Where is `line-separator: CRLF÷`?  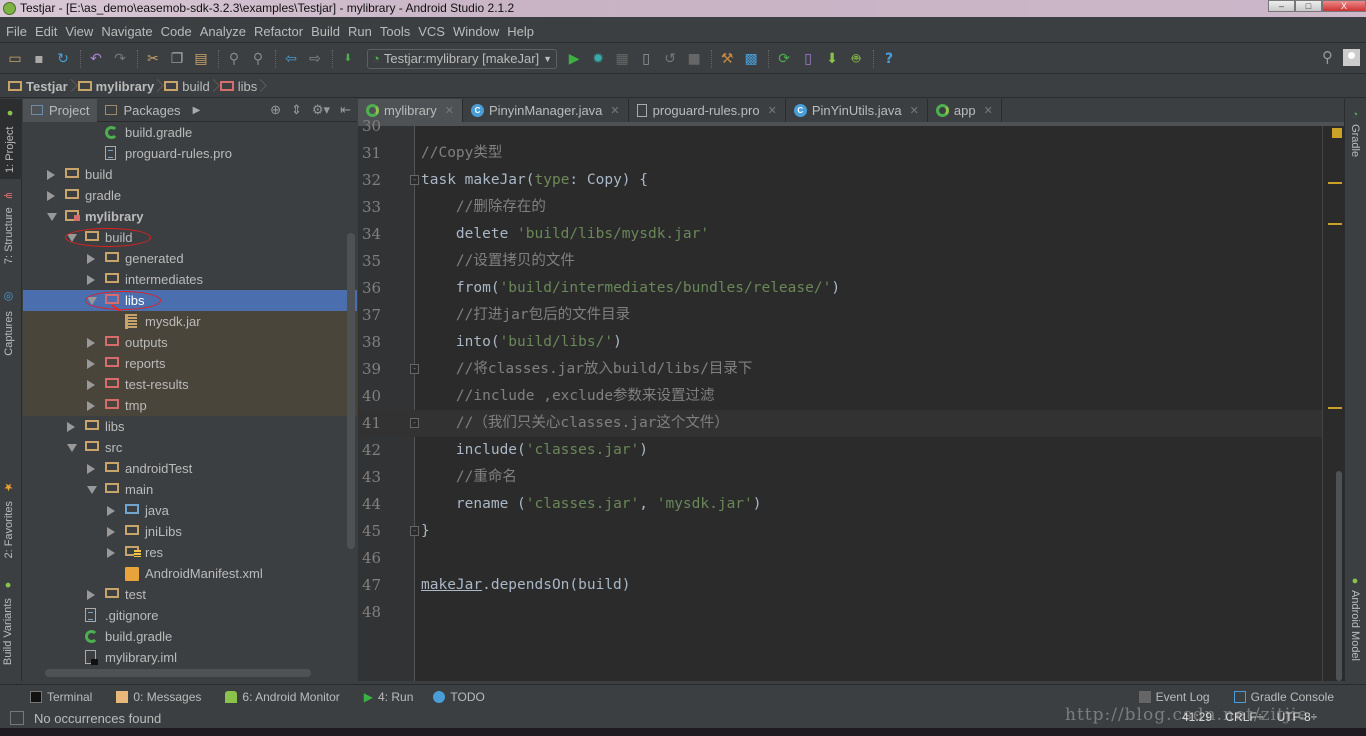 line-separator: CRLF÷ is located at coordinates (1244, 717).